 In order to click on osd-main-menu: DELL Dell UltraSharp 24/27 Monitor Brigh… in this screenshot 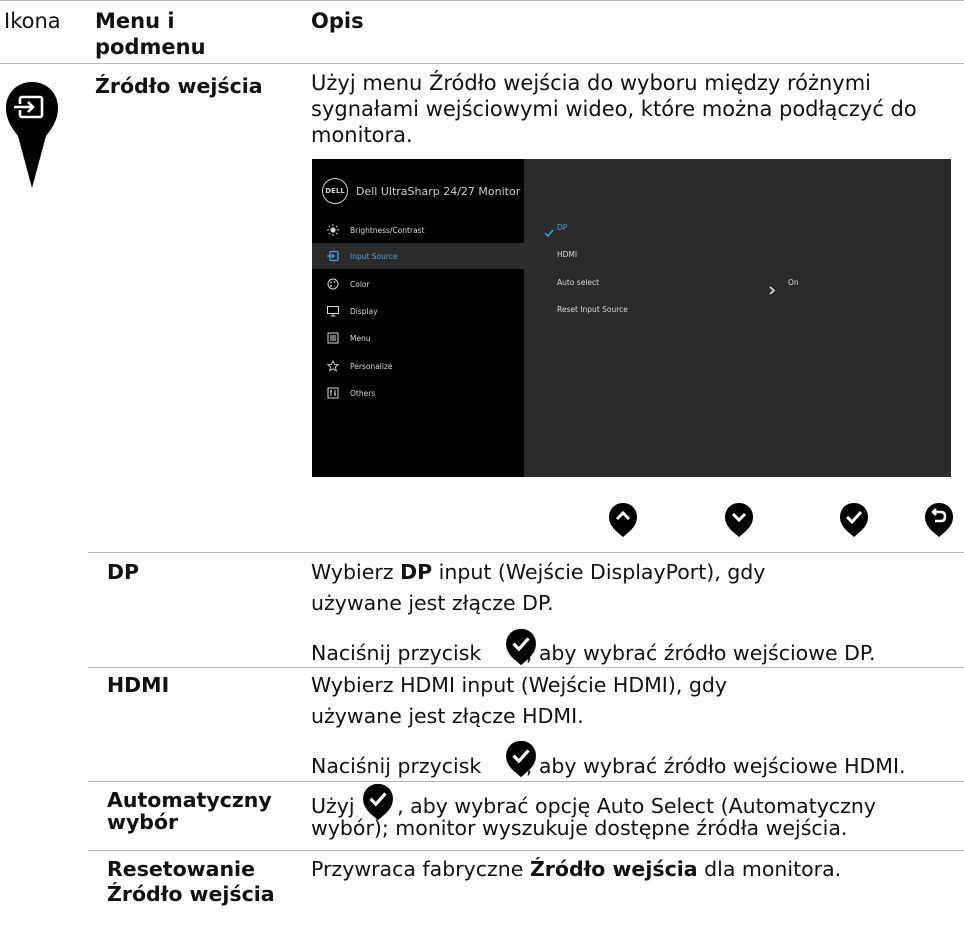, I will do `click(418, 318)`.